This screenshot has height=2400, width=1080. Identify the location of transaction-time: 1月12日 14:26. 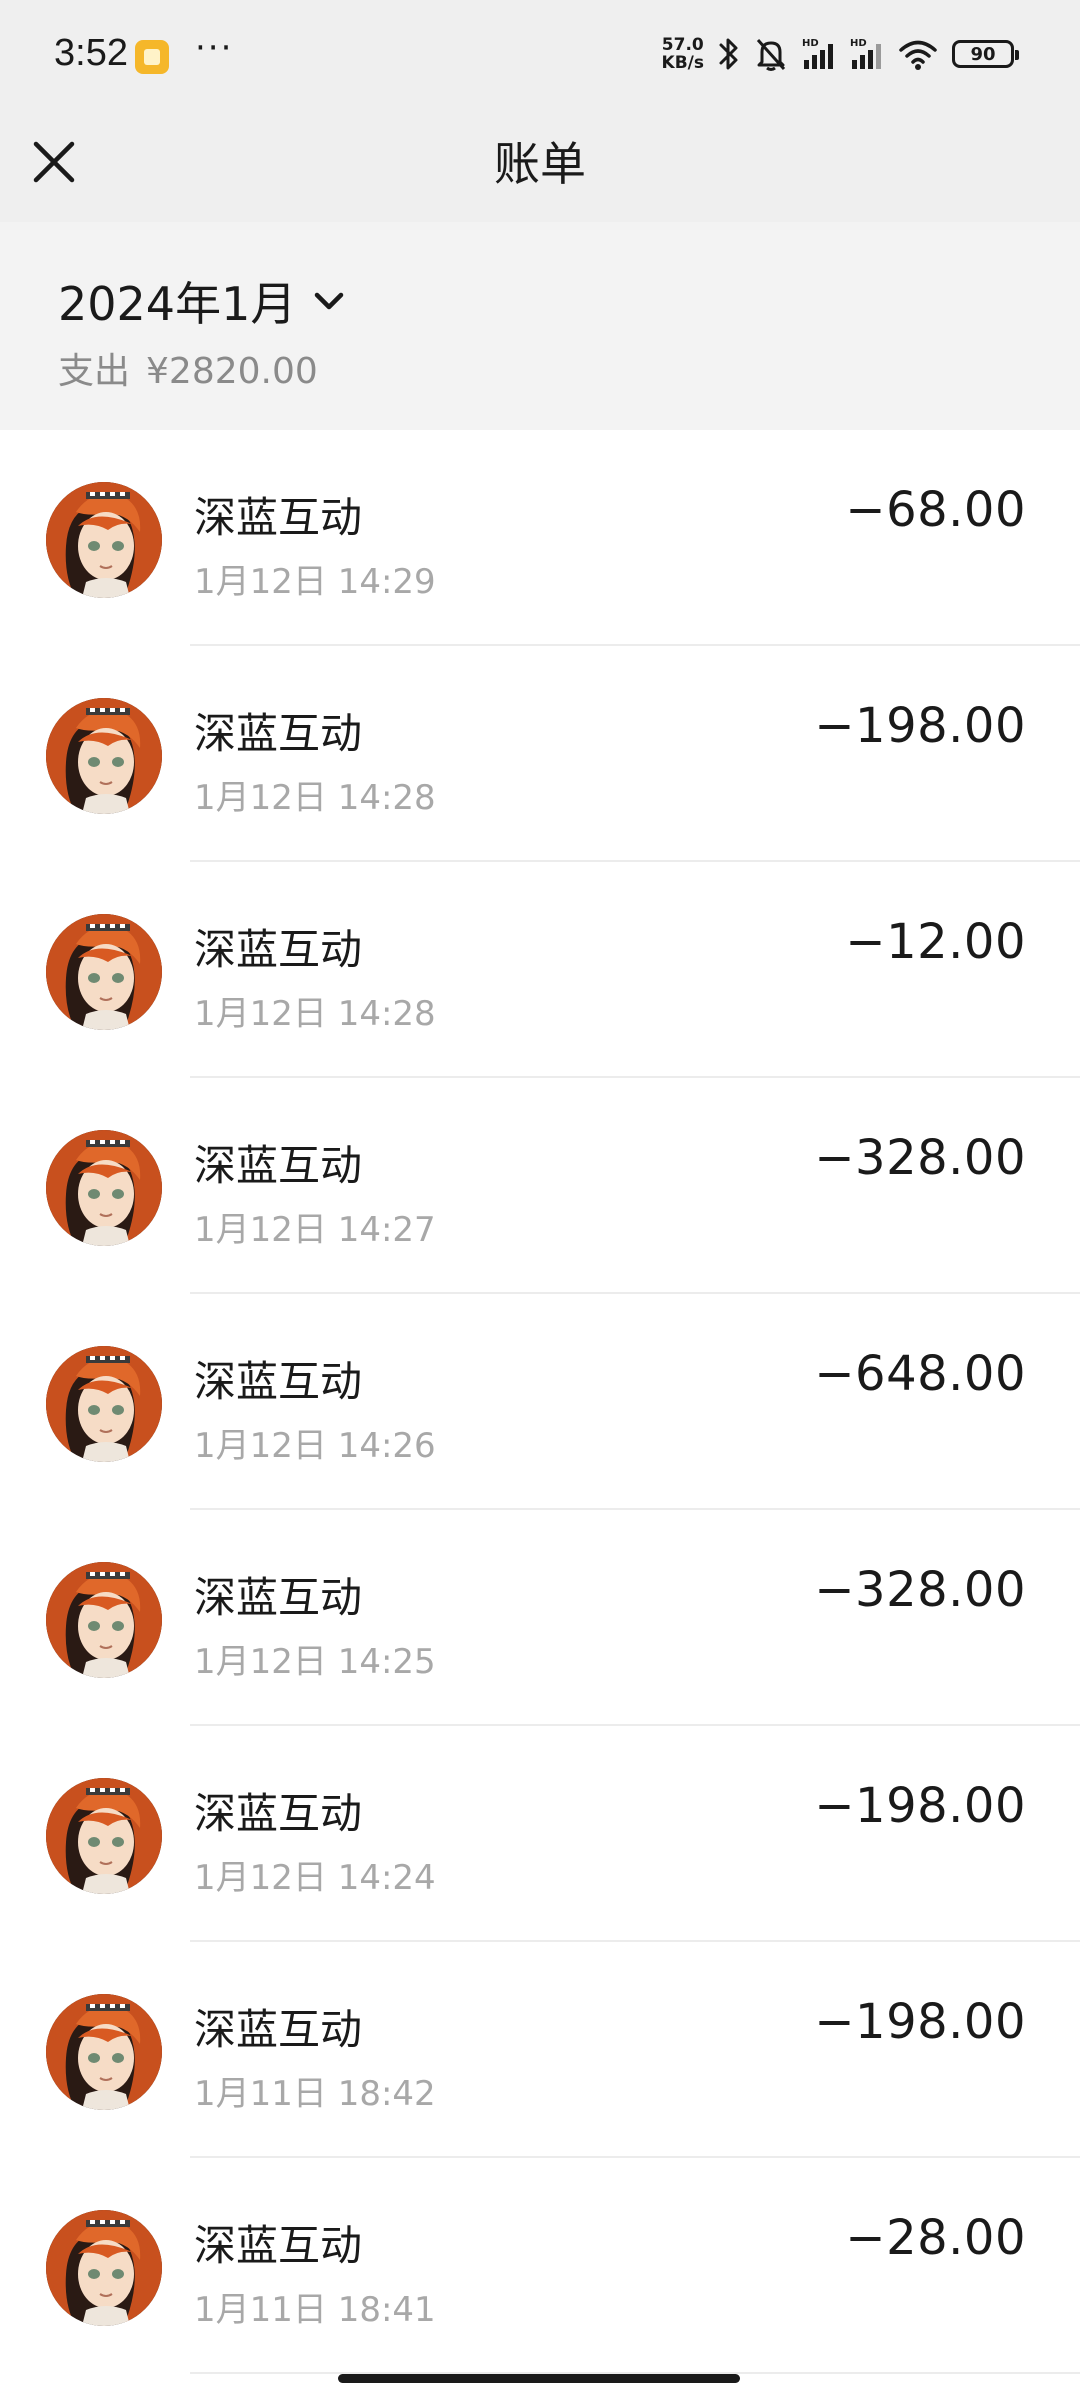
(315, 1446).